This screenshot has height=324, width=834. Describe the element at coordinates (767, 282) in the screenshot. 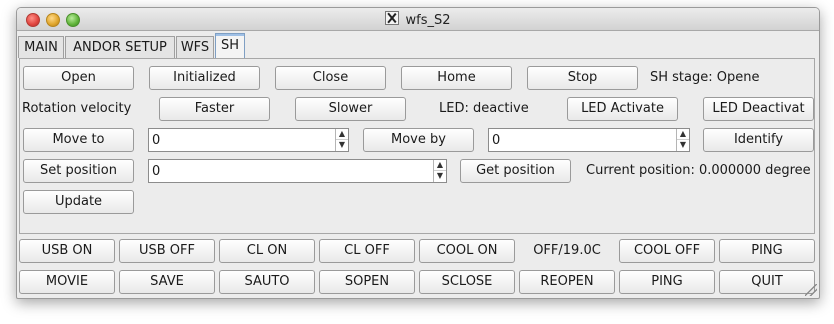

I see `quit-button: QUIT` at that location.